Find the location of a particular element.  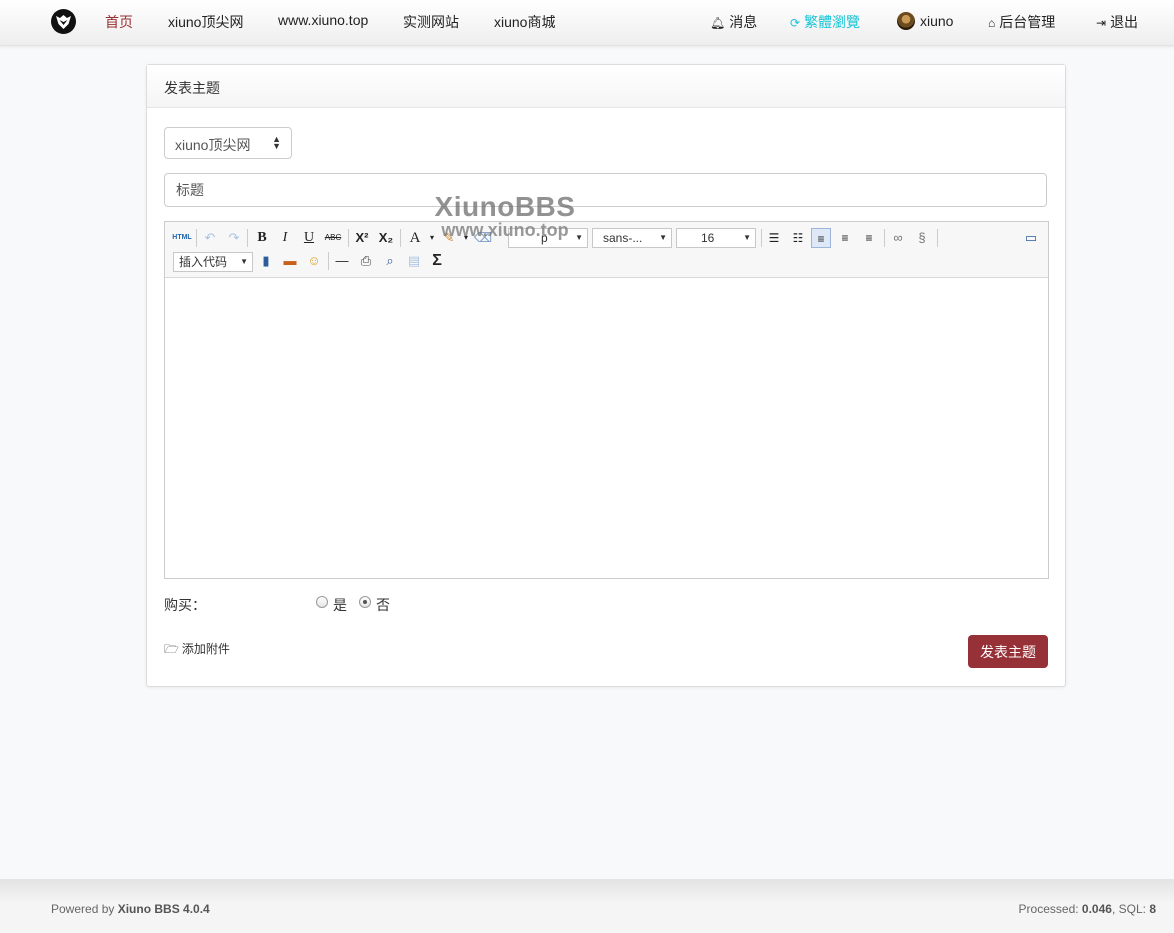

unlink-icon: § is located at coordinates (922, 238).